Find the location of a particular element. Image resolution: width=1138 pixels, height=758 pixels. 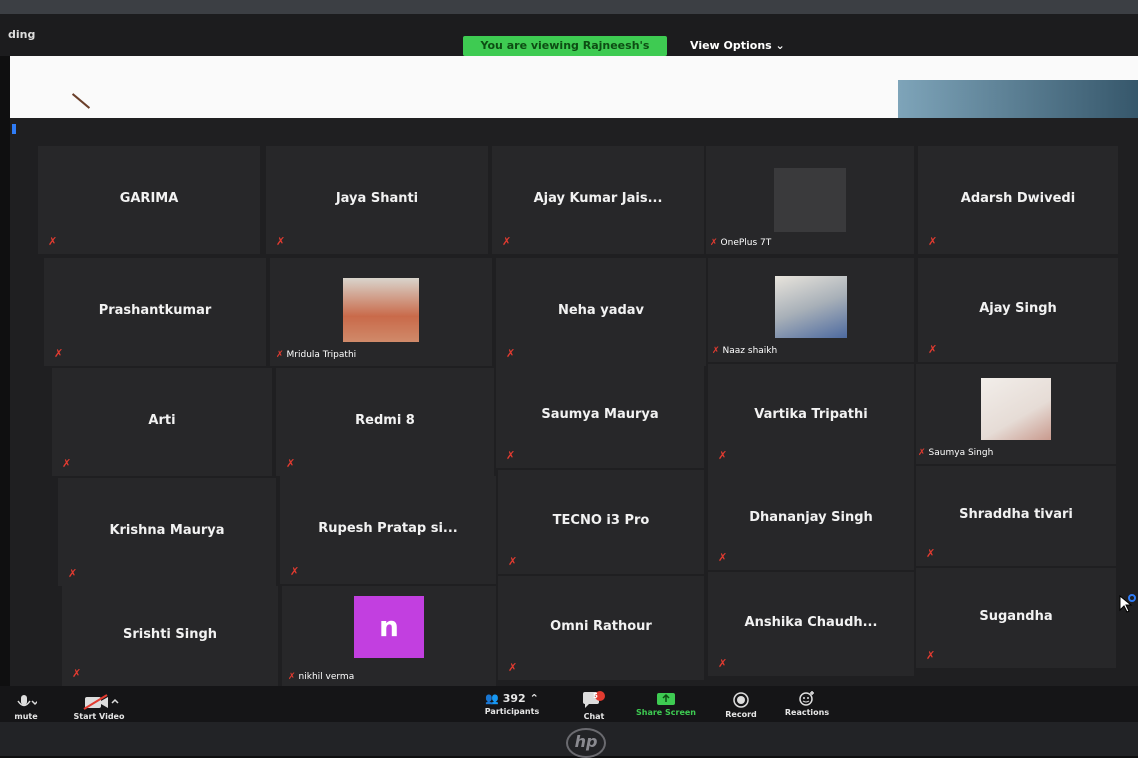

record-label: Record is located at coordinates (741, 714).